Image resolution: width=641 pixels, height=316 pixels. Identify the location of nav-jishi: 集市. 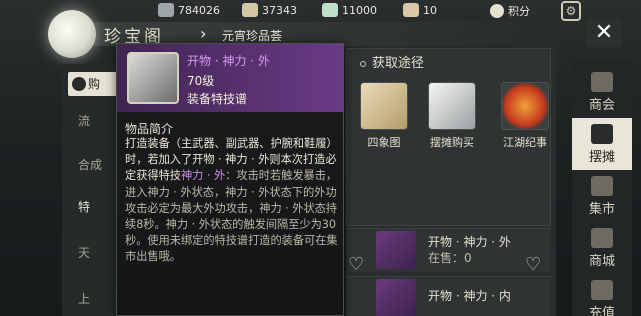
(602, 196).